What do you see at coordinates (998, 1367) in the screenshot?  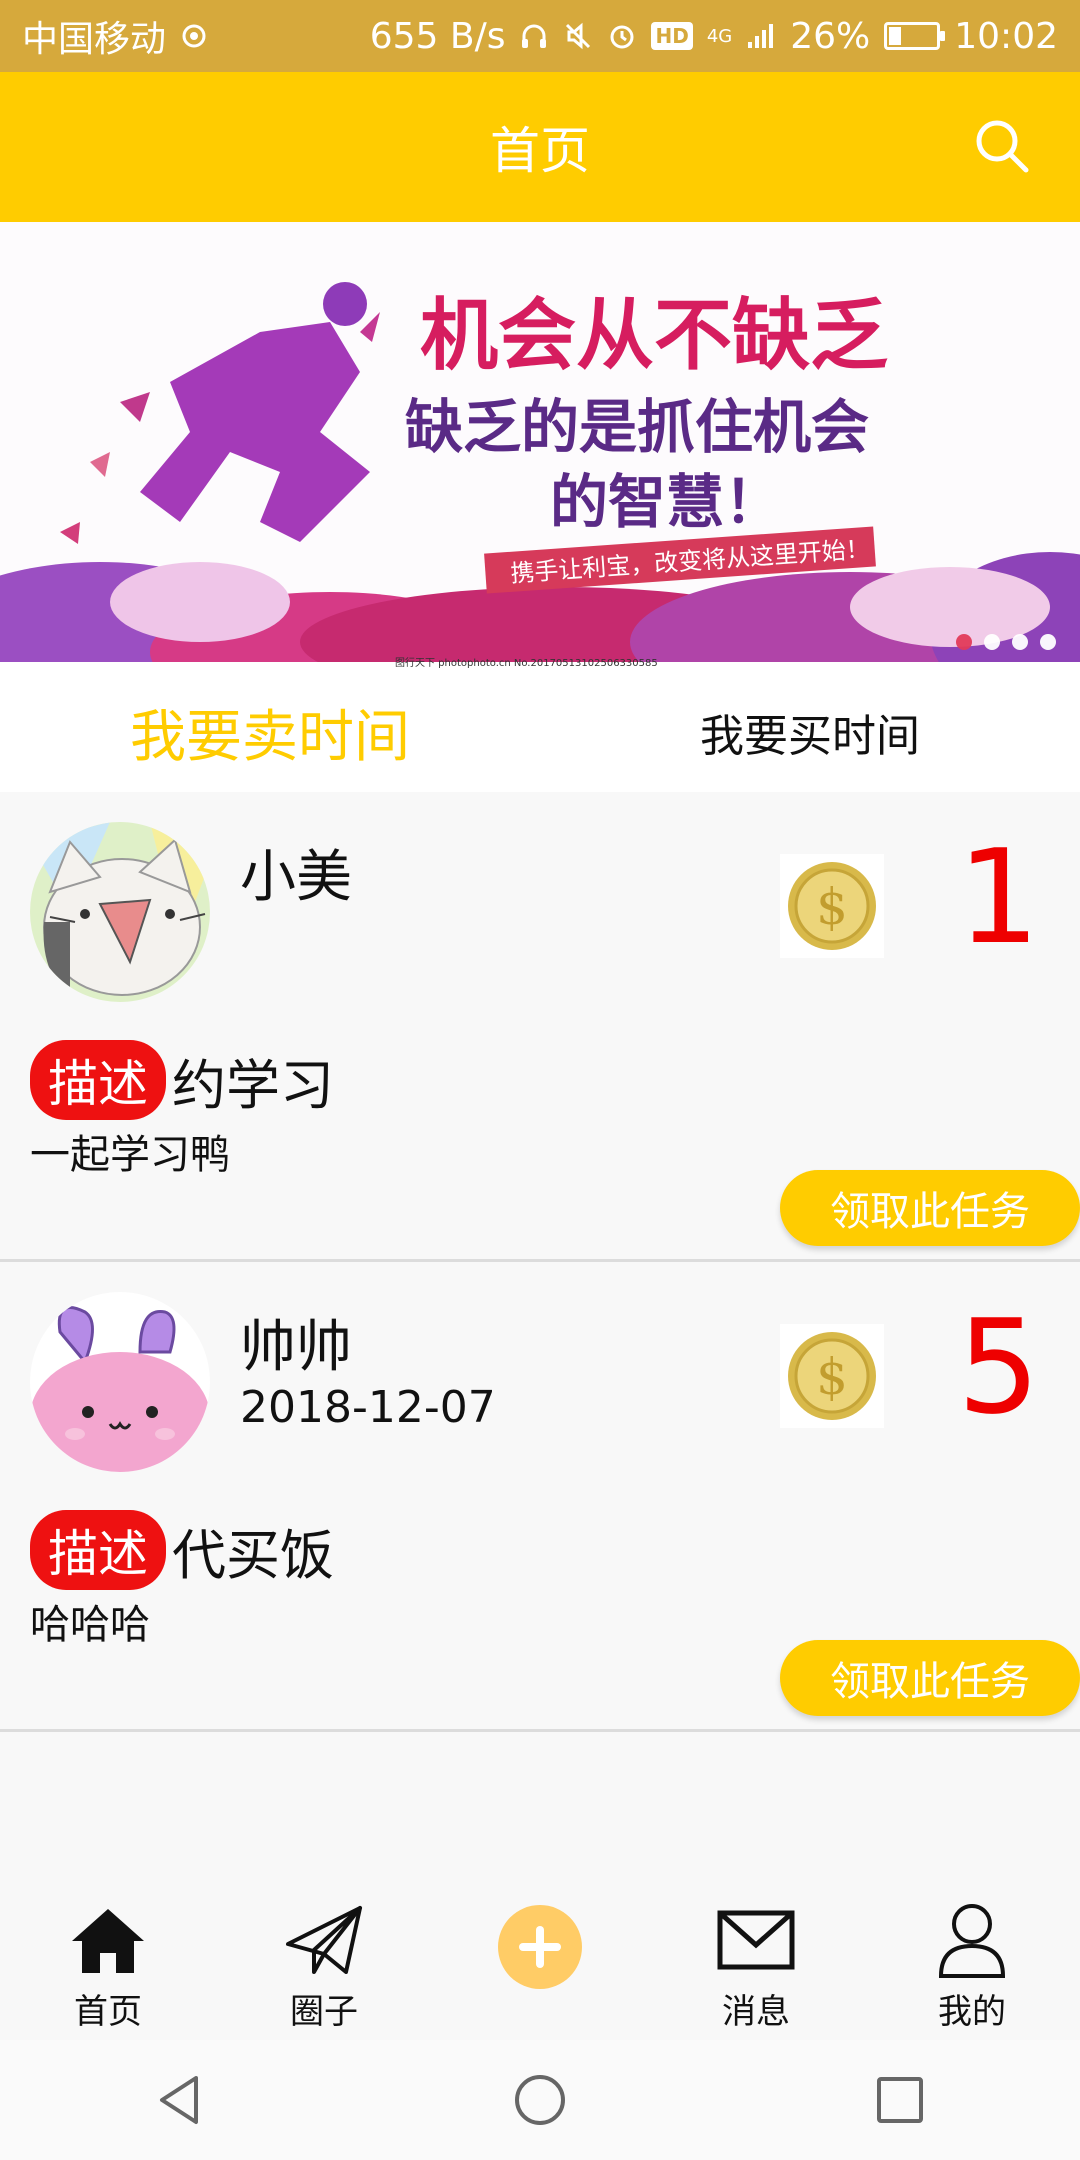 I see `price-value: 5` at bounding box center [998, 1367].